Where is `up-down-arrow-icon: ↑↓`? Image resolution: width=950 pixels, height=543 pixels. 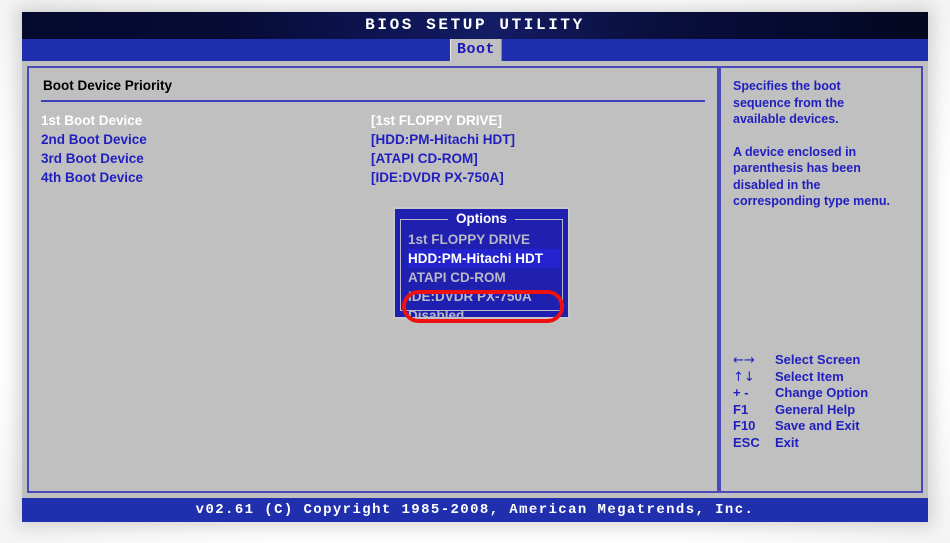
up-down-arrow-icon: ↑↓ is located at coordinates (744, 377).